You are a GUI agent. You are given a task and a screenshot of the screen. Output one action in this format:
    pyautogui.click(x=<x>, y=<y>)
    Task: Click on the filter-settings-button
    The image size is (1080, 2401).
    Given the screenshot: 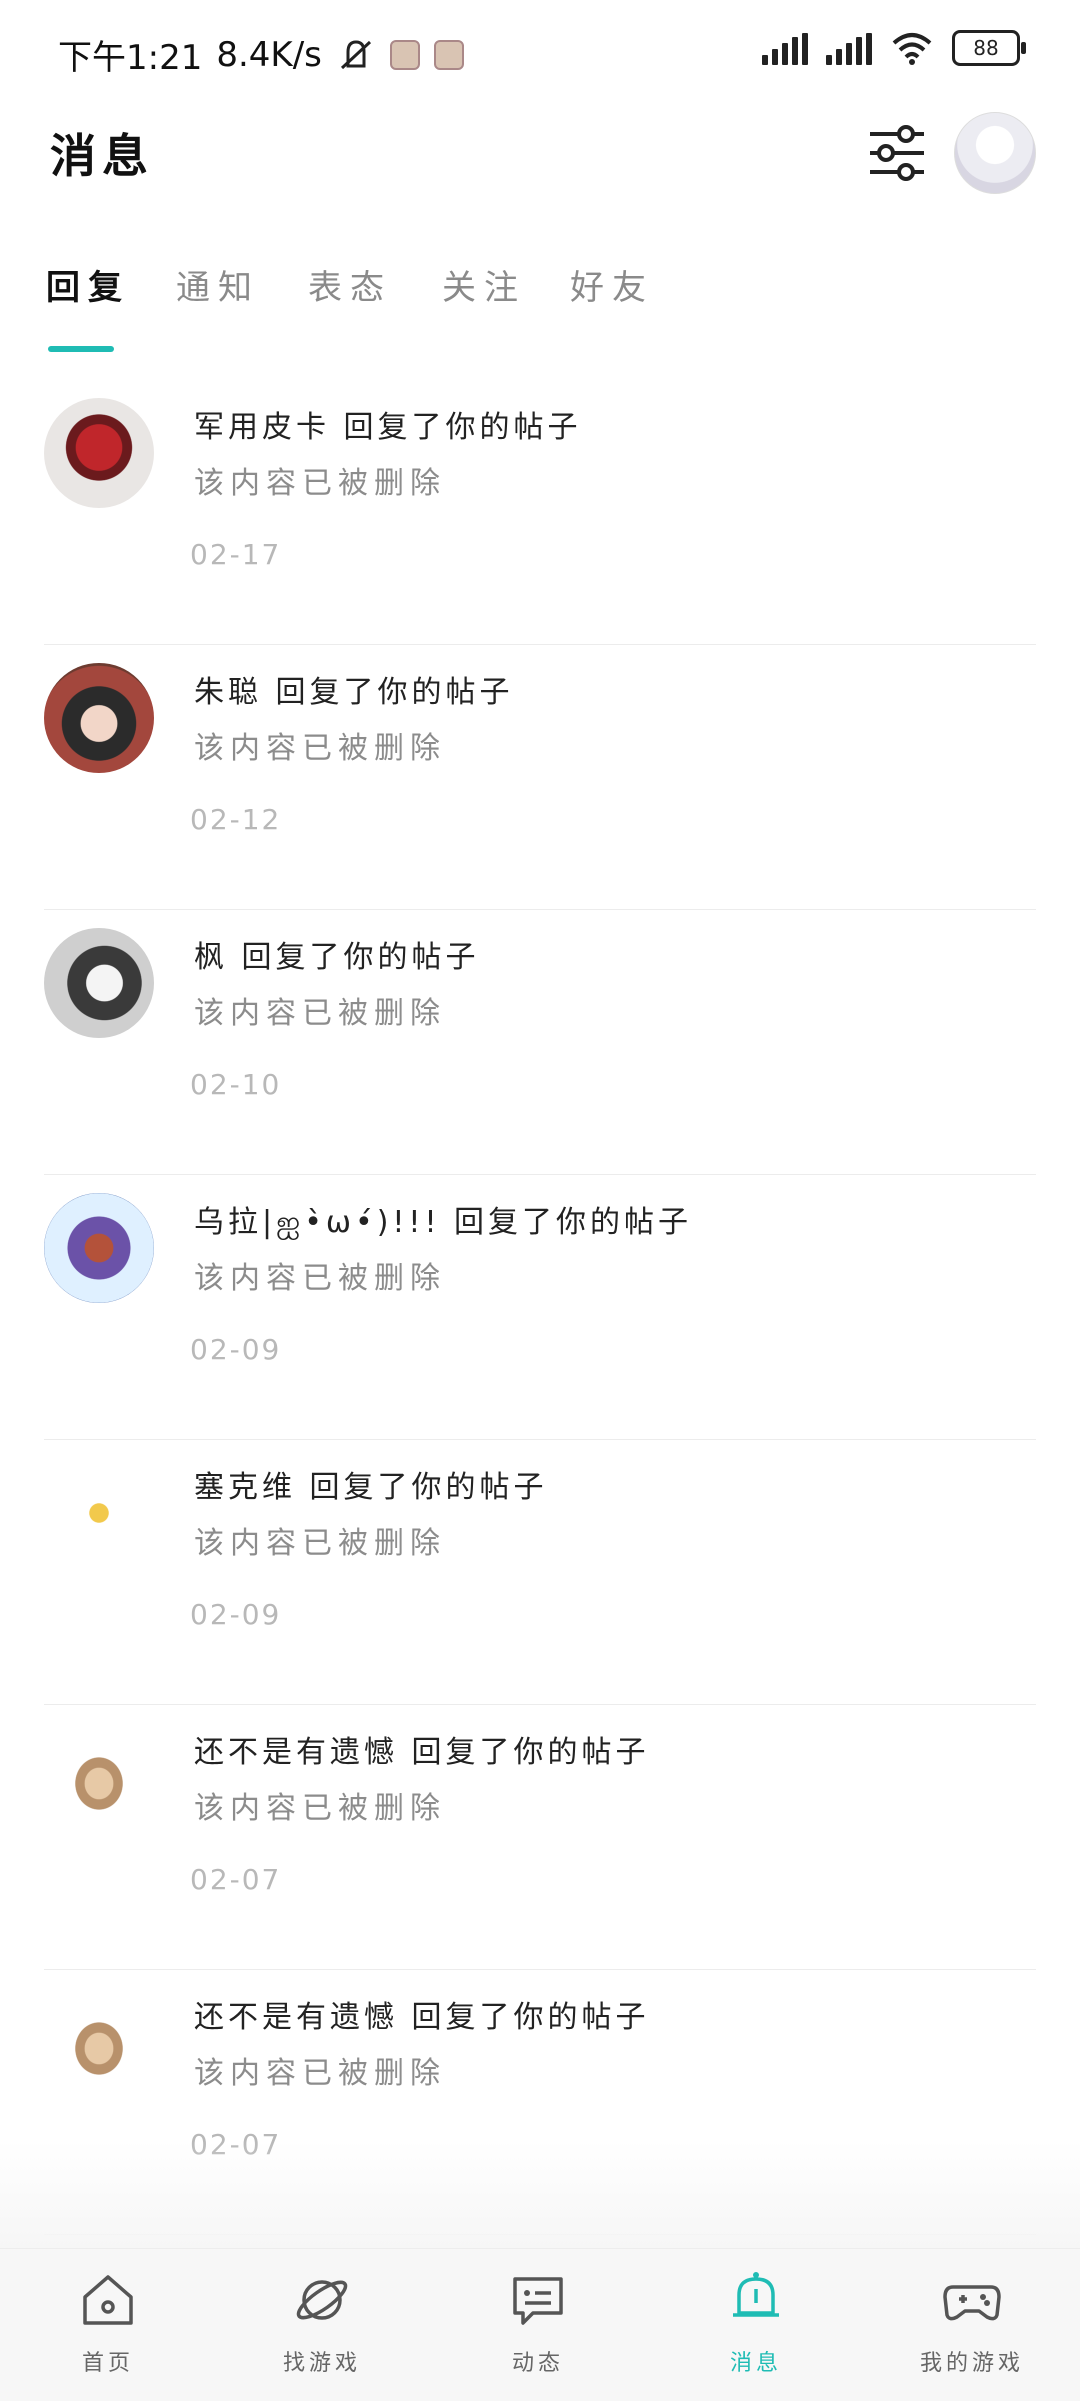 What is the action you would take?
    pyautogui.click(x=897, y=153)
    